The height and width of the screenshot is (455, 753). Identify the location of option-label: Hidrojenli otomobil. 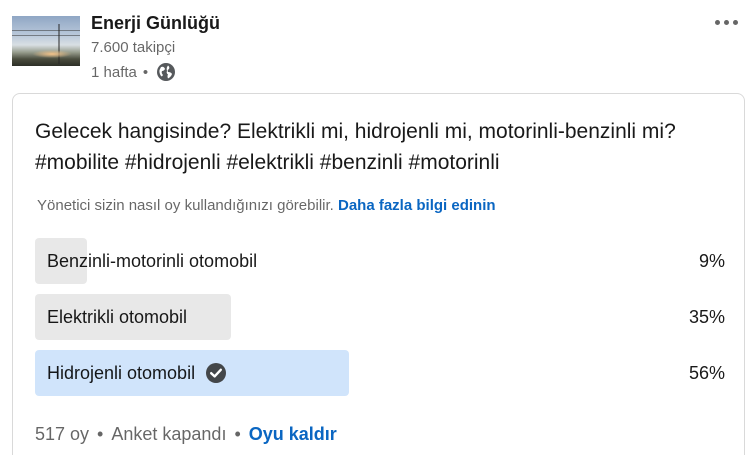
(121, 372).